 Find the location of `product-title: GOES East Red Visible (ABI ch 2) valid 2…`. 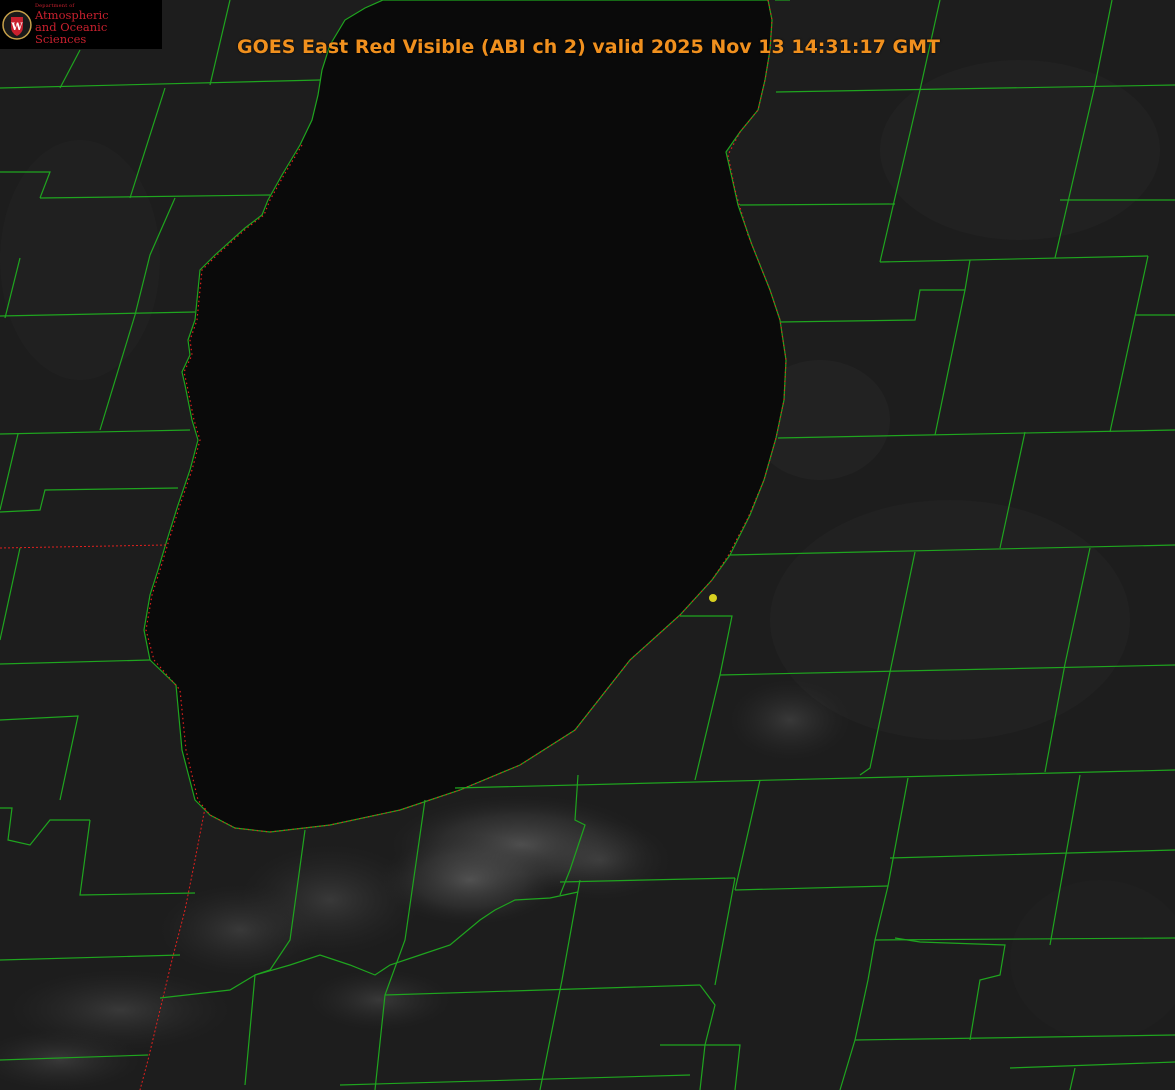

product-title: GOES East Red Visible (ABI ch 2) valid 2… is located at coordinates (587, 47).